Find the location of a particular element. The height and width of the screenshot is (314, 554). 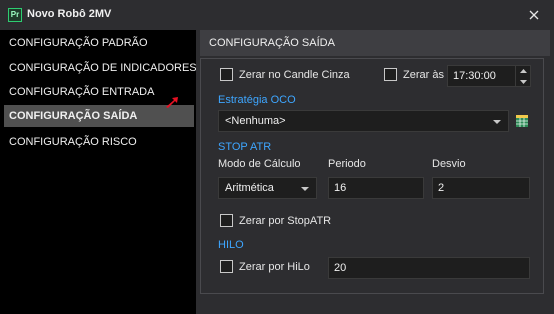

modo-calculo-select: Aritmética is located at coordinates (267, 188).